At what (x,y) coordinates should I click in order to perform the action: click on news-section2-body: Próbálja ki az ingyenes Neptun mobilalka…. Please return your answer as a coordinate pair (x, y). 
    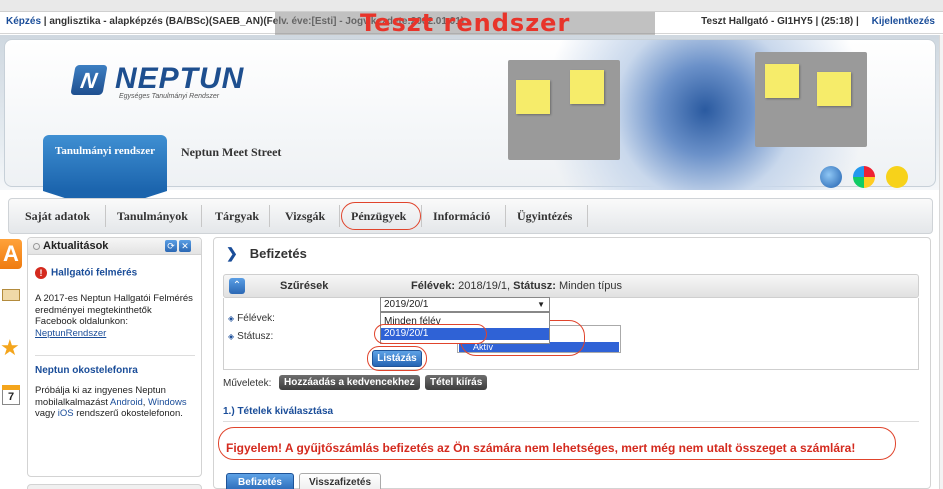
    Looking at the image, I should click on (111, 402).